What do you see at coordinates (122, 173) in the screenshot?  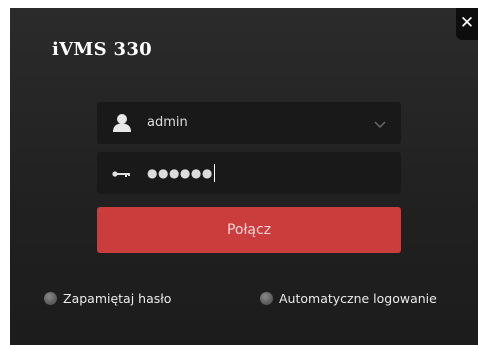 I see `key-icon` at bounding box center [122, 173].